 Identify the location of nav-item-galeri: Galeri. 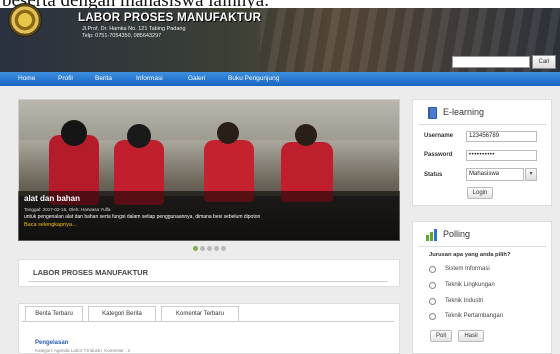
(196, 79).